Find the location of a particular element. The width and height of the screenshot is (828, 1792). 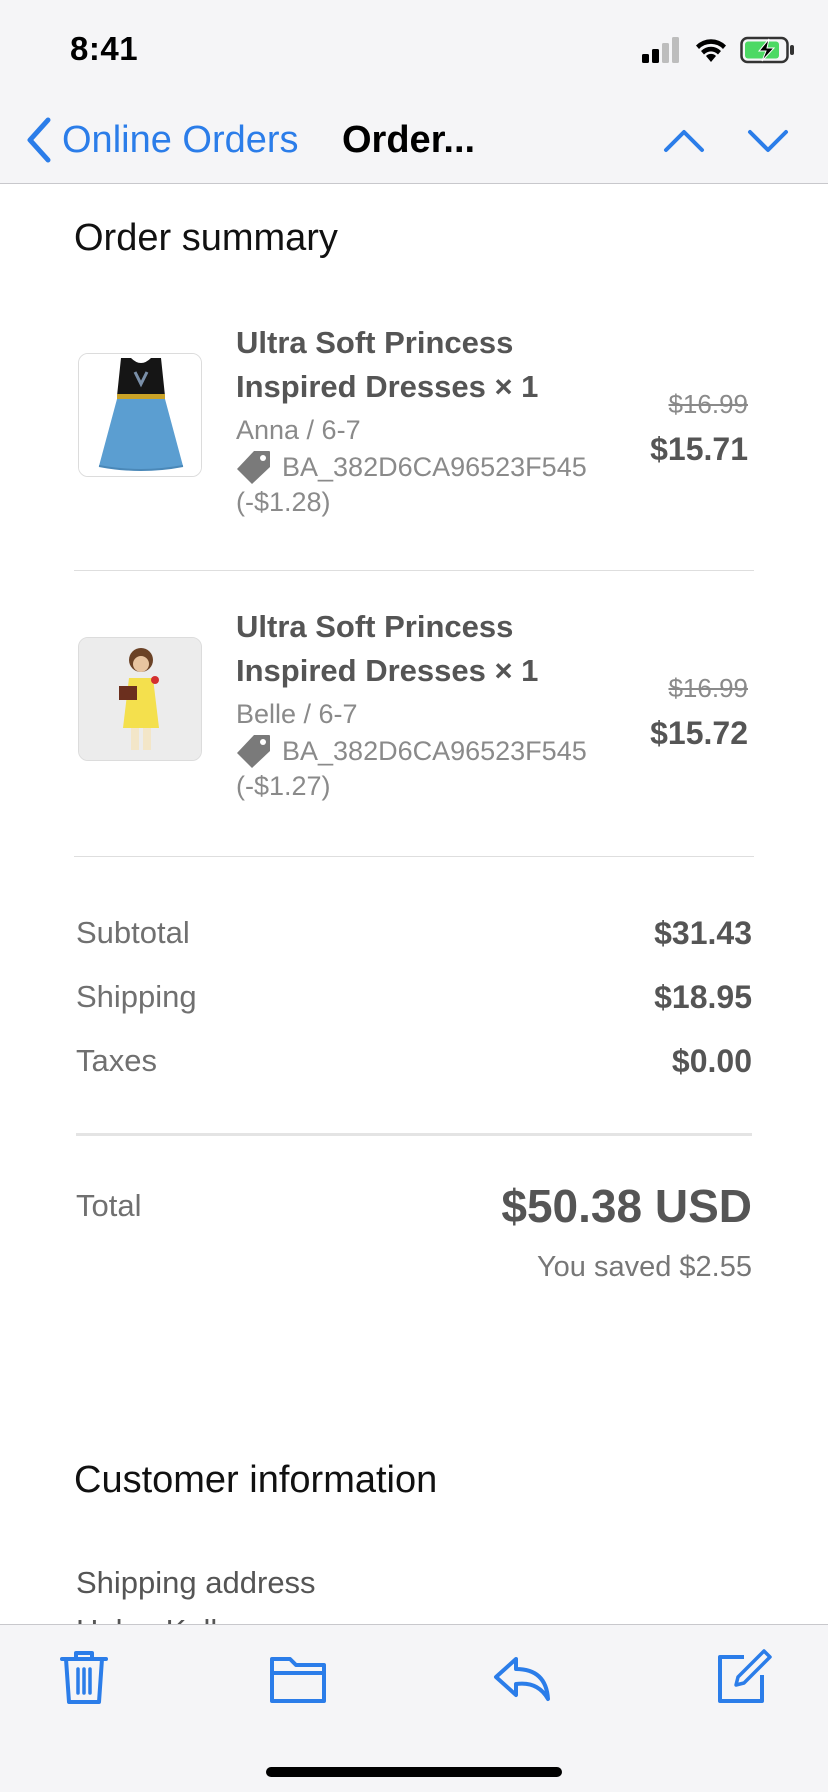

total-label: Total is located at coordinates (109, 1205).